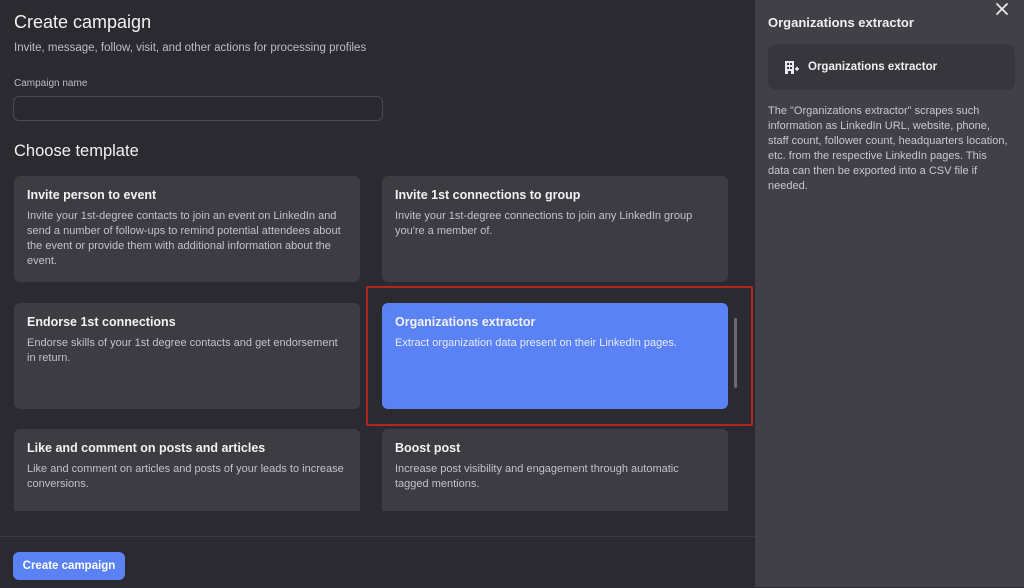  I want to click on campaign-name-input, so click(198, 108).